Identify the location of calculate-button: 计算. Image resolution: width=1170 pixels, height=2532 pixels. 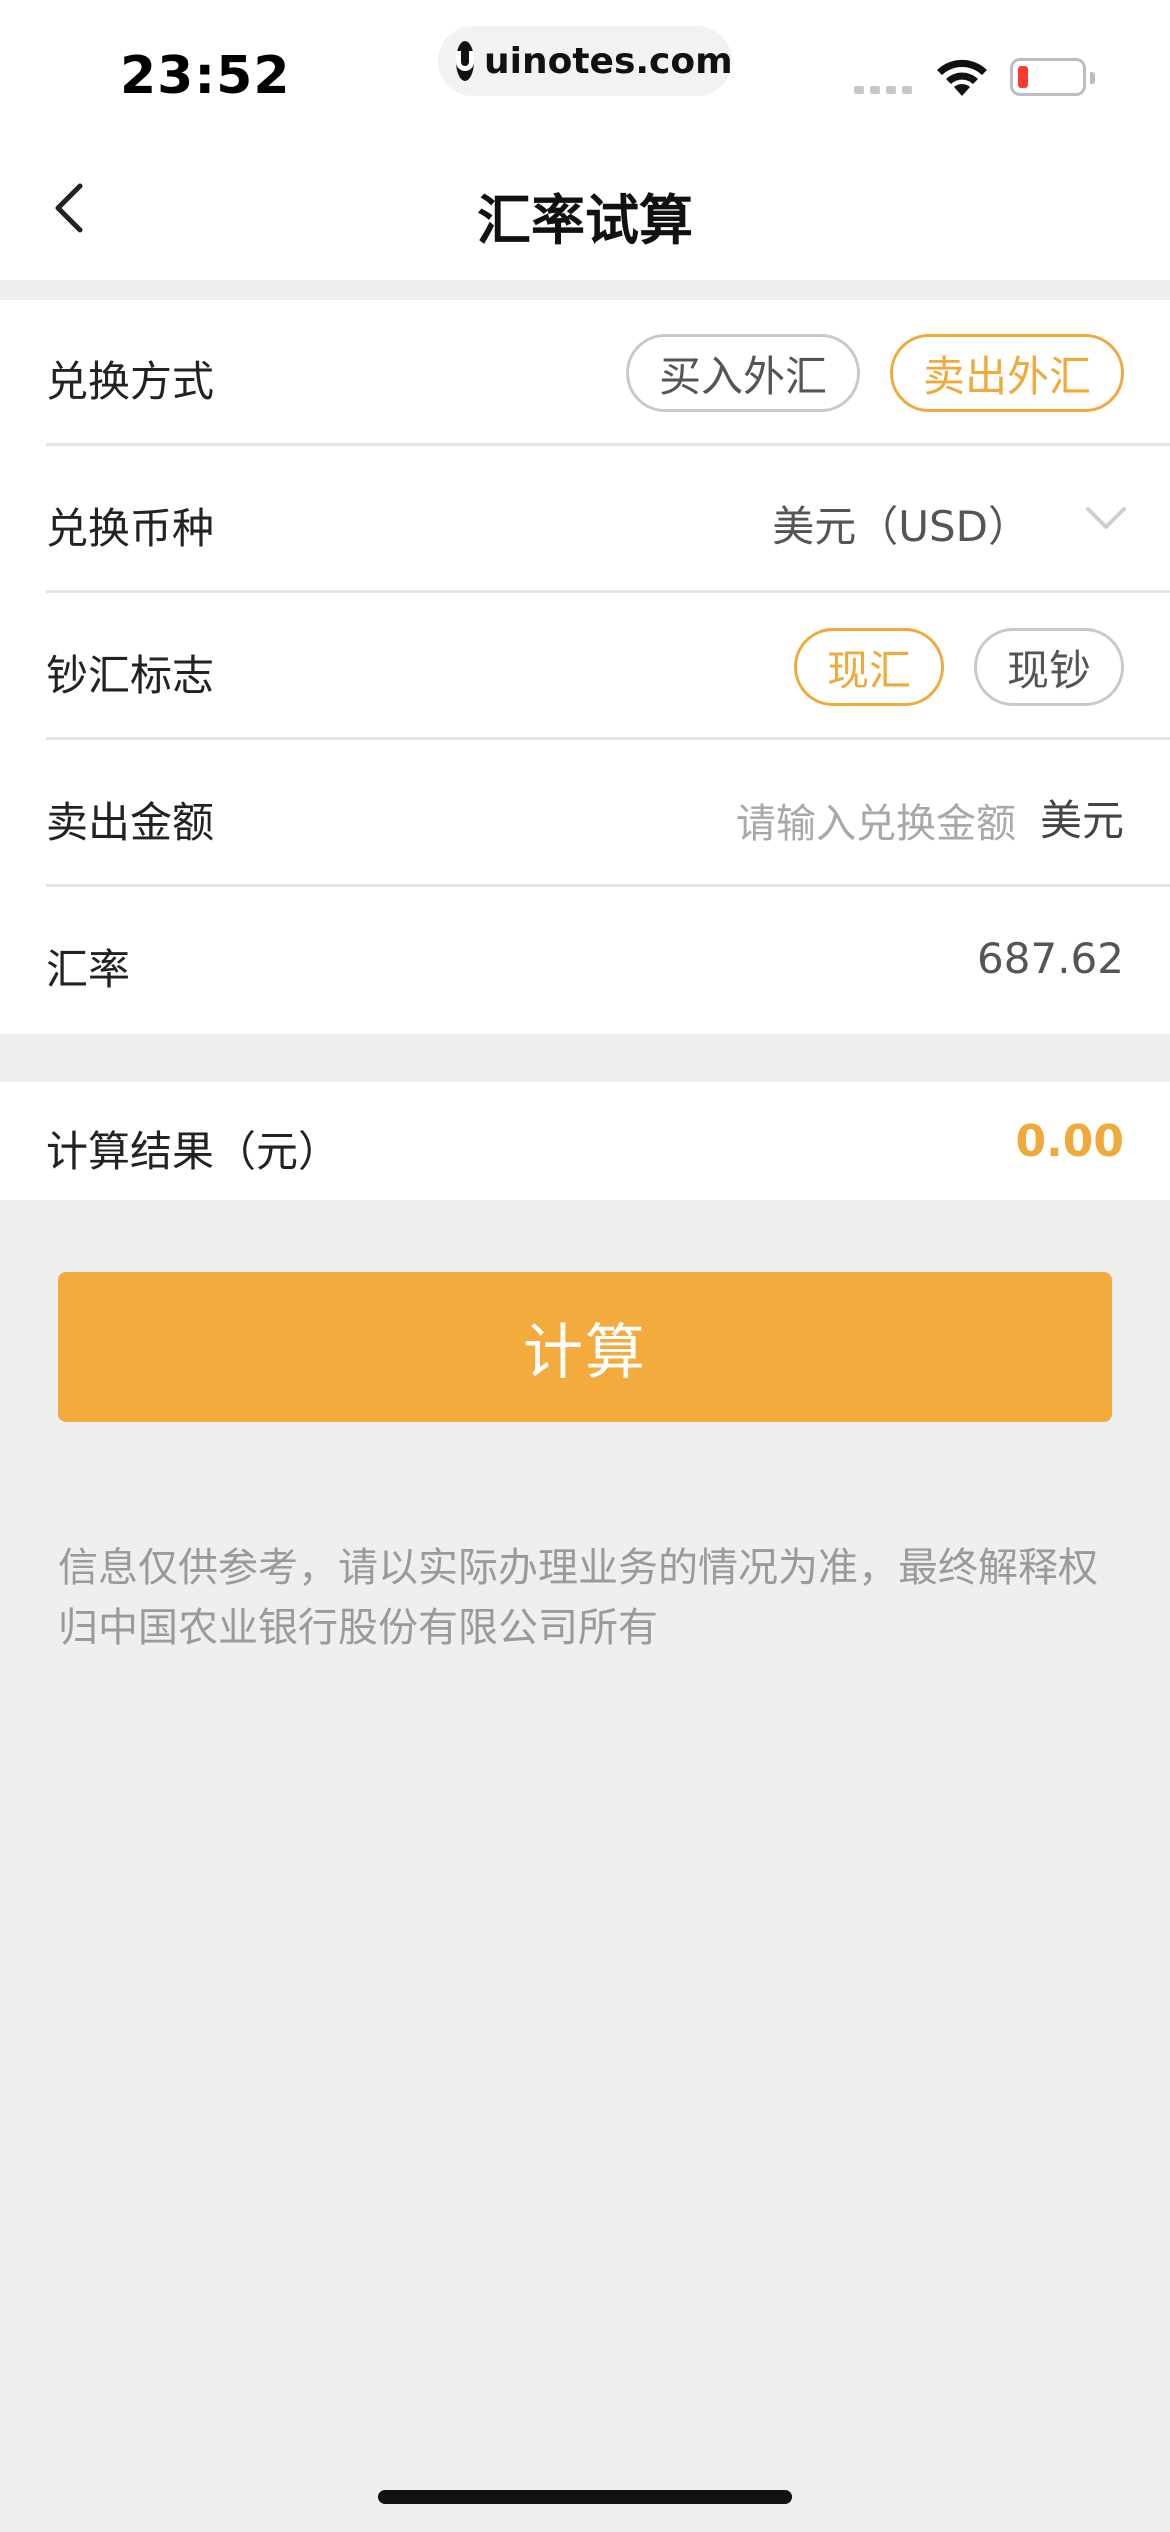
(585, 1347).